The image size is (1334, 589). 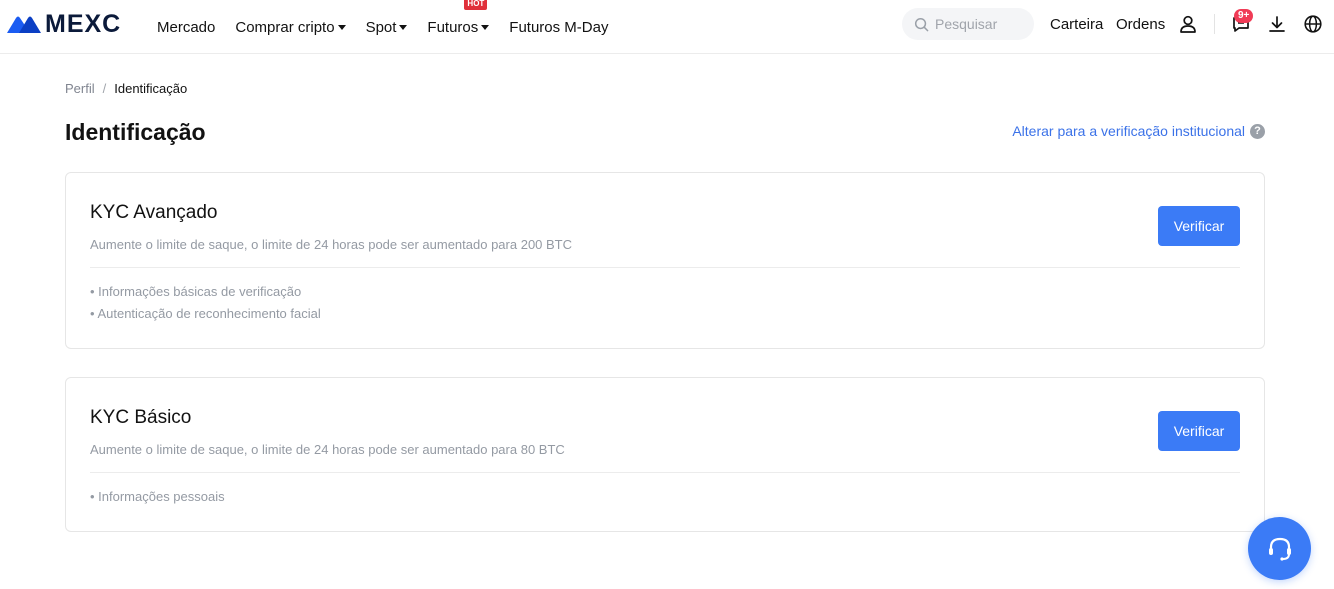 What do you see at coordinates (151, 88) in the screenshot?
I see `breadcrumb-current: Identificação` at bounding box center [151, 88].